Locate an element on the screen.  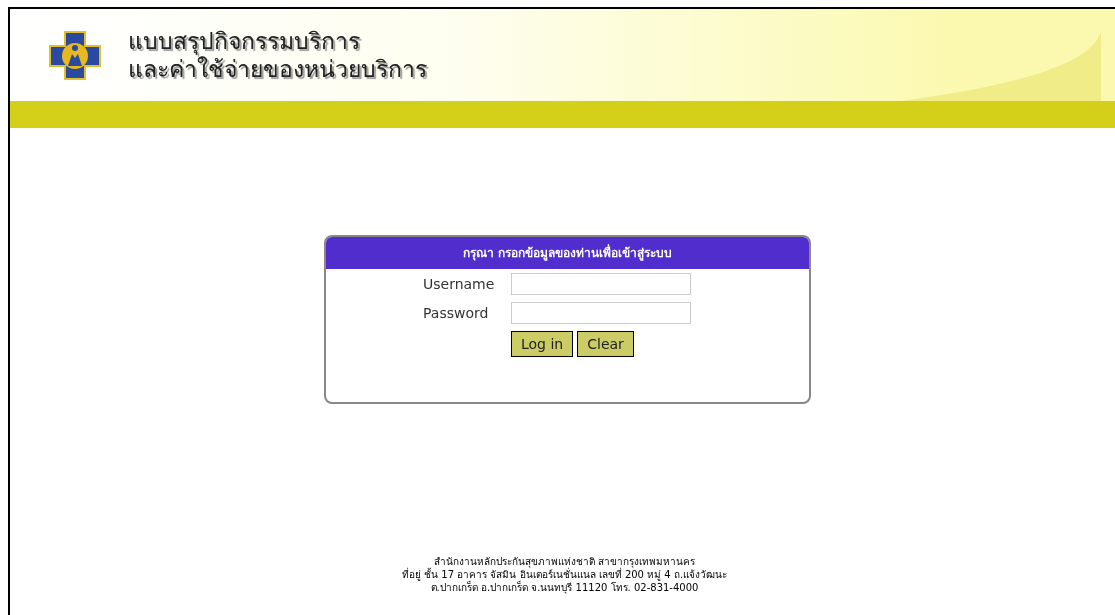
footer-address: ต.ปากเกร็ด อ.ปากเกร็ด จ.นนทบุรี 11120 โทร. 02-831-4000 is located at coordinates (564, 587).